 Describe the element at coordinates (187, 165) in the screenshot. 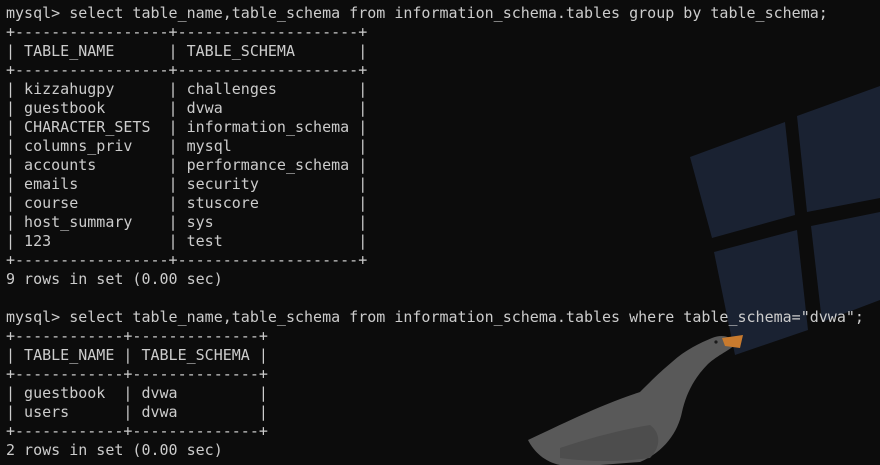

I see `table-row: | accounts | performance_schema |` at that location.